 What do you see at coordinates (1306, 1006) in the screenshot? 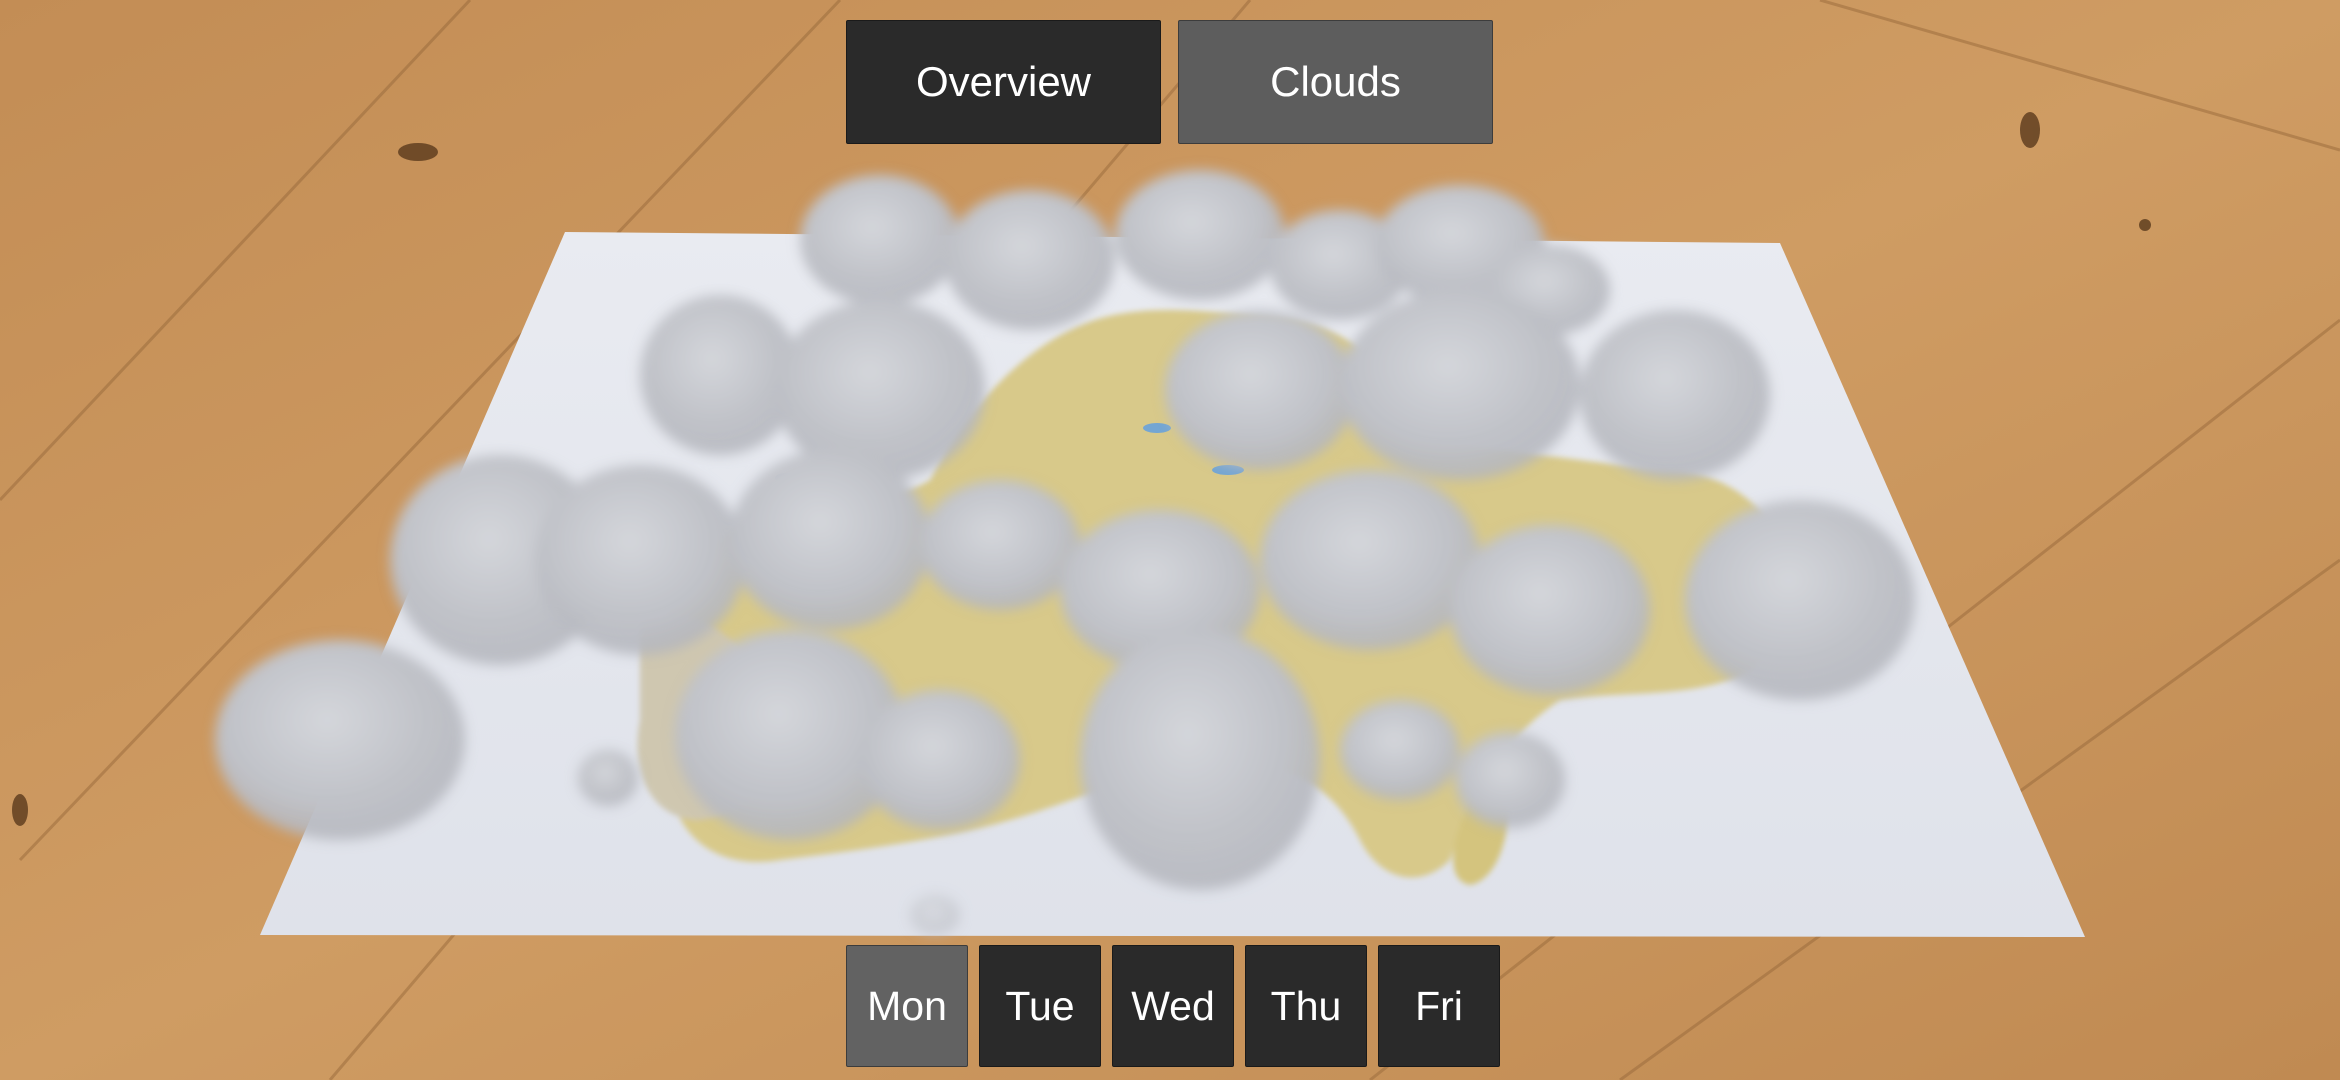
I see `day-button-thu: Thu` at bounding box center [1306, 1006].